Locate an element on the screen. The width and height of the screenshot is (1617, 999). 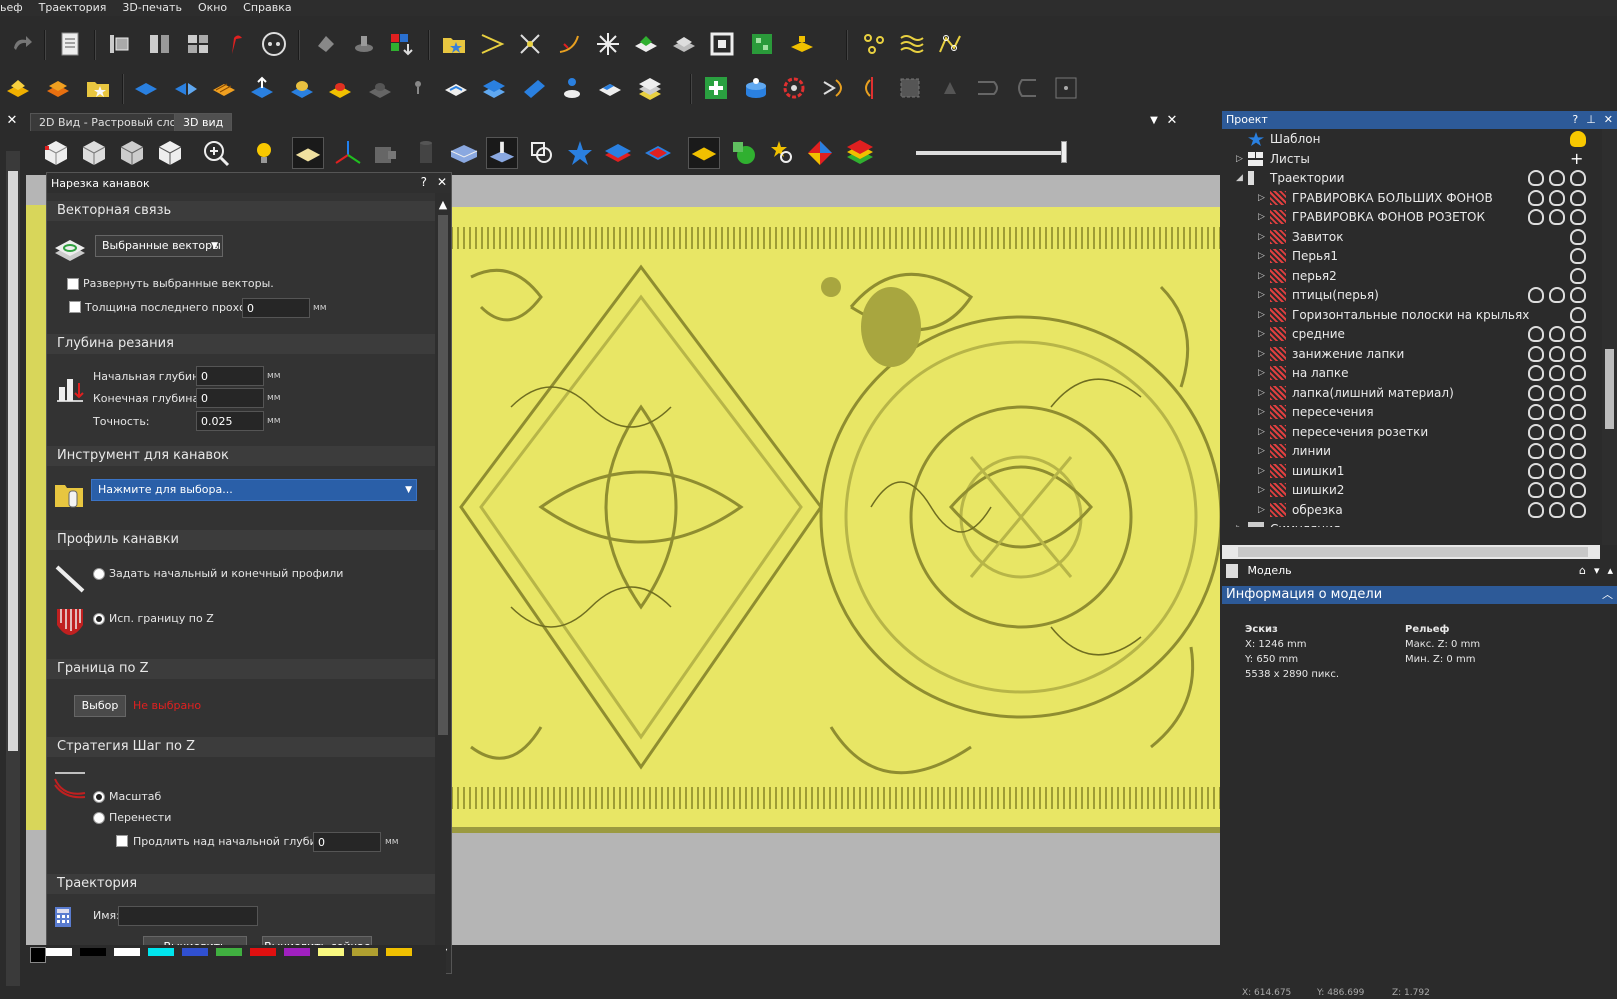
tree-item-toolpath: ▷ перья2 is located at coordinates (1411, 276).